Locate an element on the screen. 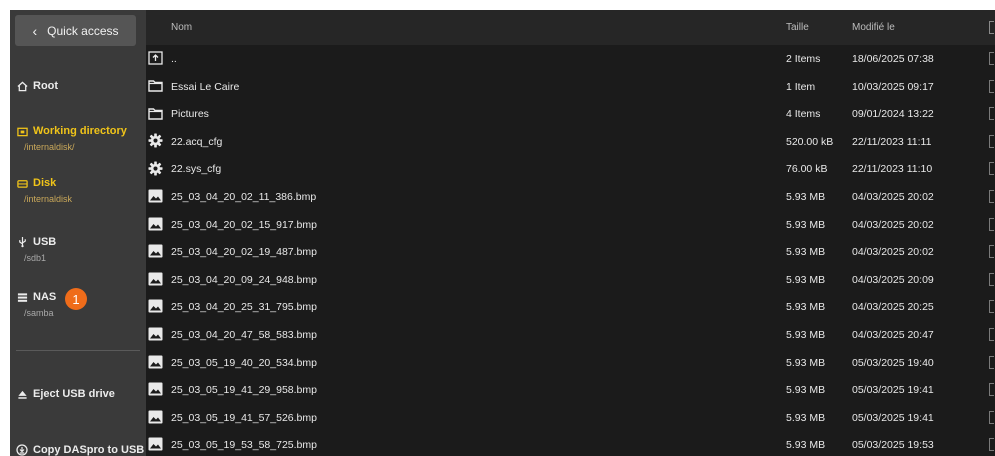  file-size: 76.00 kB is located at coordinates (807, 169).